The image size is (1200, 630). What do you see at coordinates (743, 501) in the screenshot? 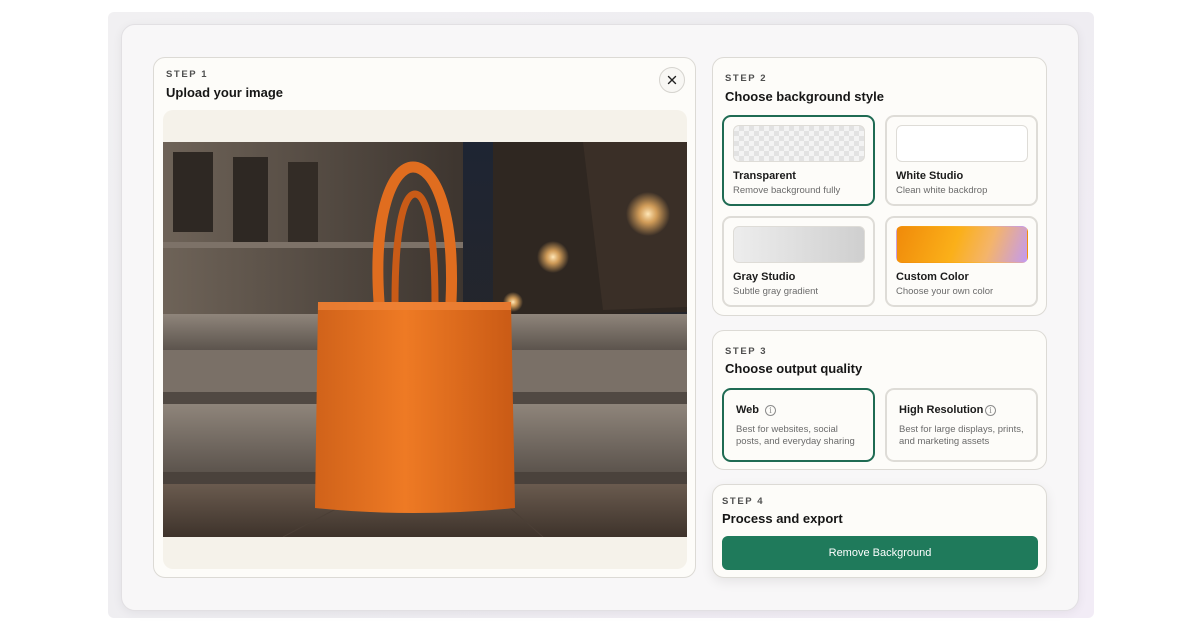
I see `step-4-label: STEP 4` at bounding box center [743, 501].